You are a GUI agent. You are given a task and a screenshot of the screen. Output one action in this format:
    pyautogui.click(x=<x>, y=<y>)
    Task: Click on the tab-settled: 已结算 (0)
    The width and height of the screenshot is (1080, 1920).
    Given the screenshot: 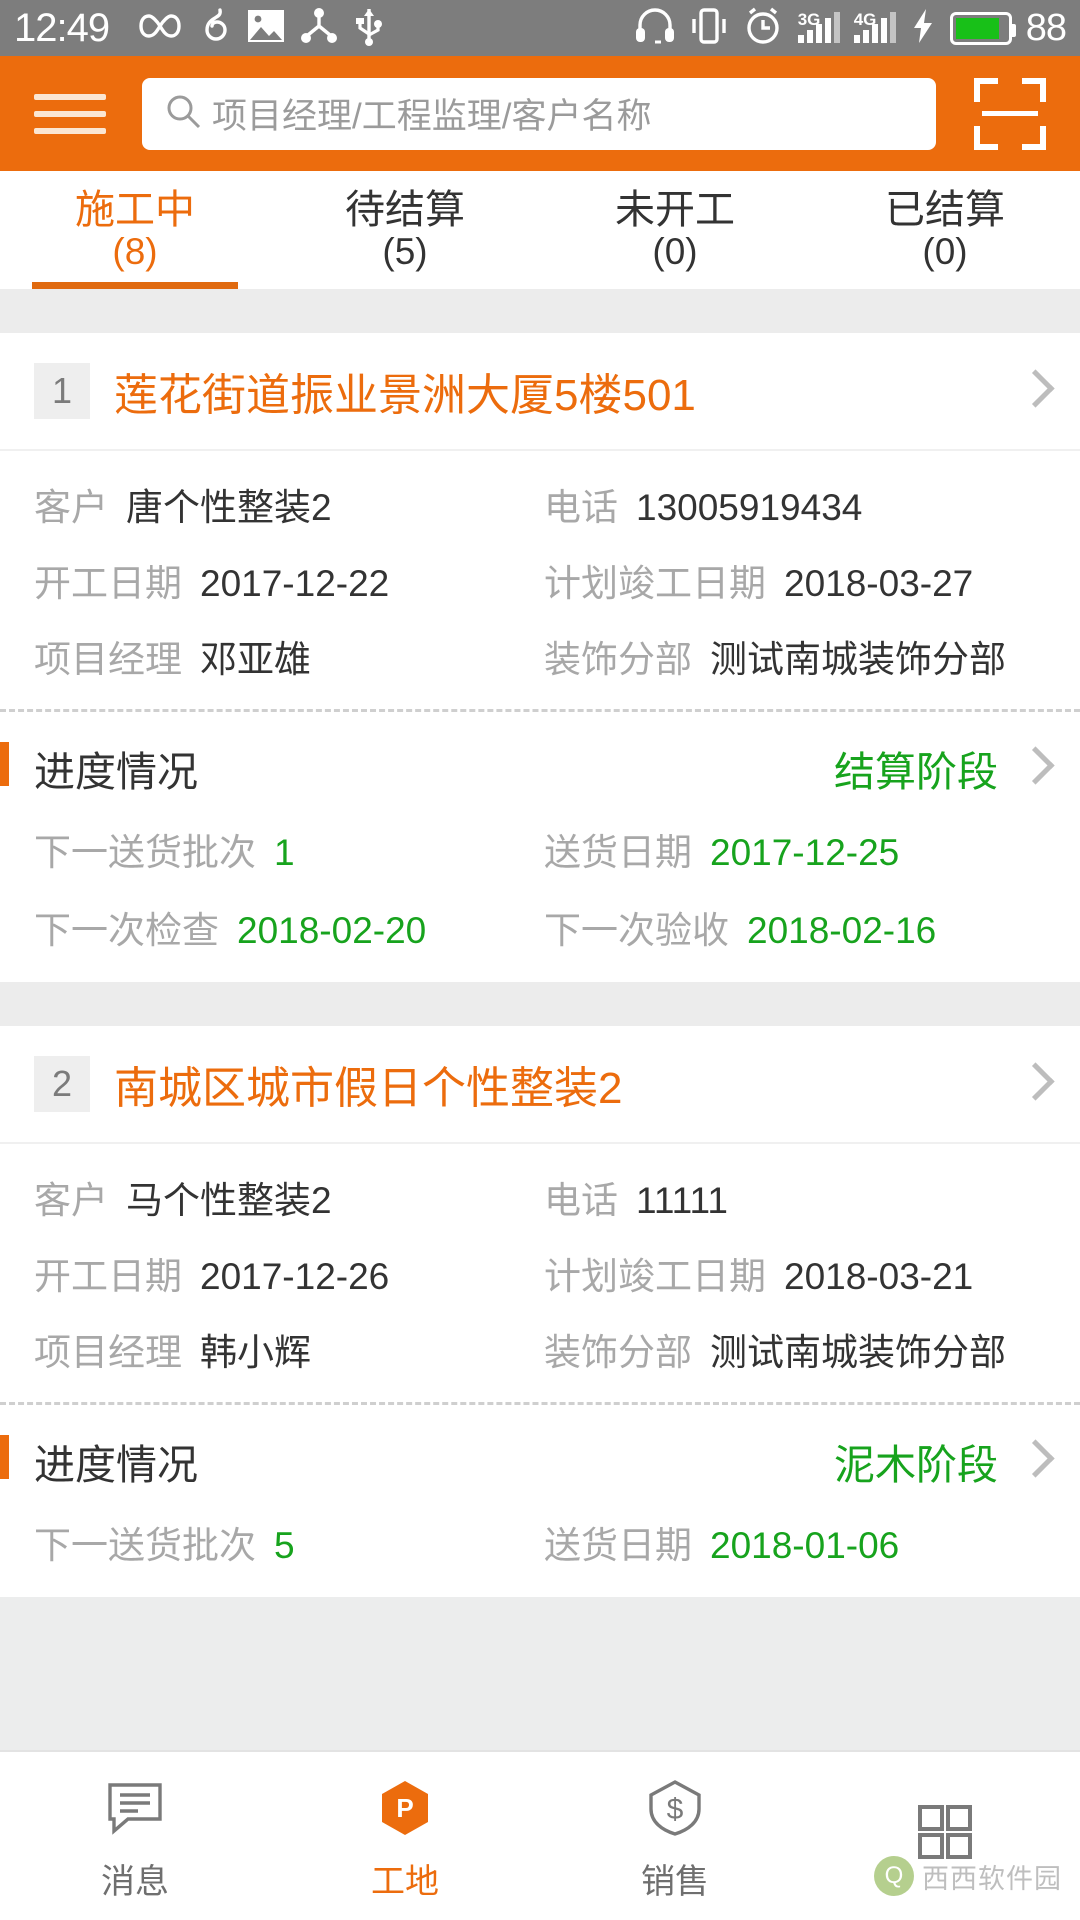 What is the action you would take?
    pyautogui.click(x=945, y=230)
    